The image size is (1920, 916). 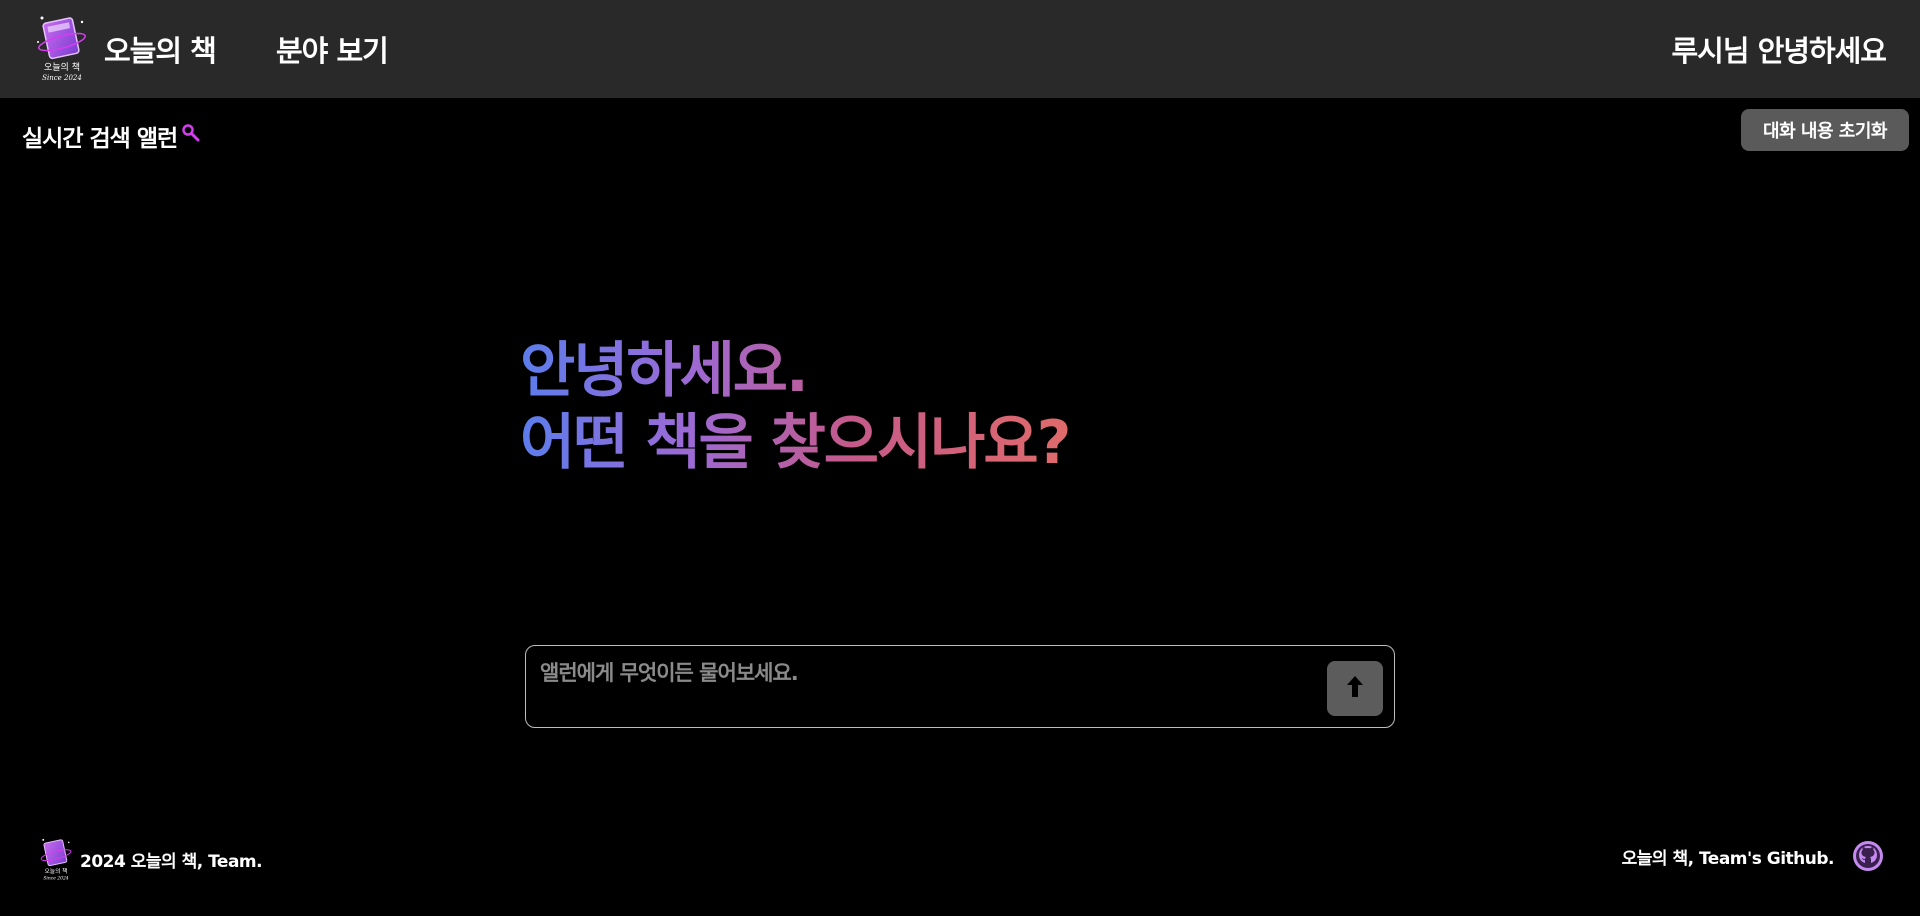 I want to click on chat-input, so click(x=930, y=673).